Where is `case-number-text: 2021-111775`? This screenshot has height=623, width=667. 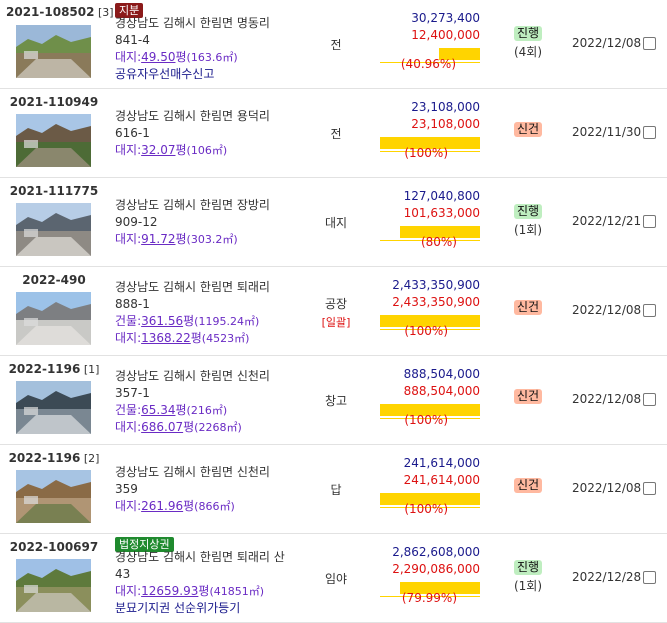
case-number-text: 2021-111775 is located at coordinates (54, 191).